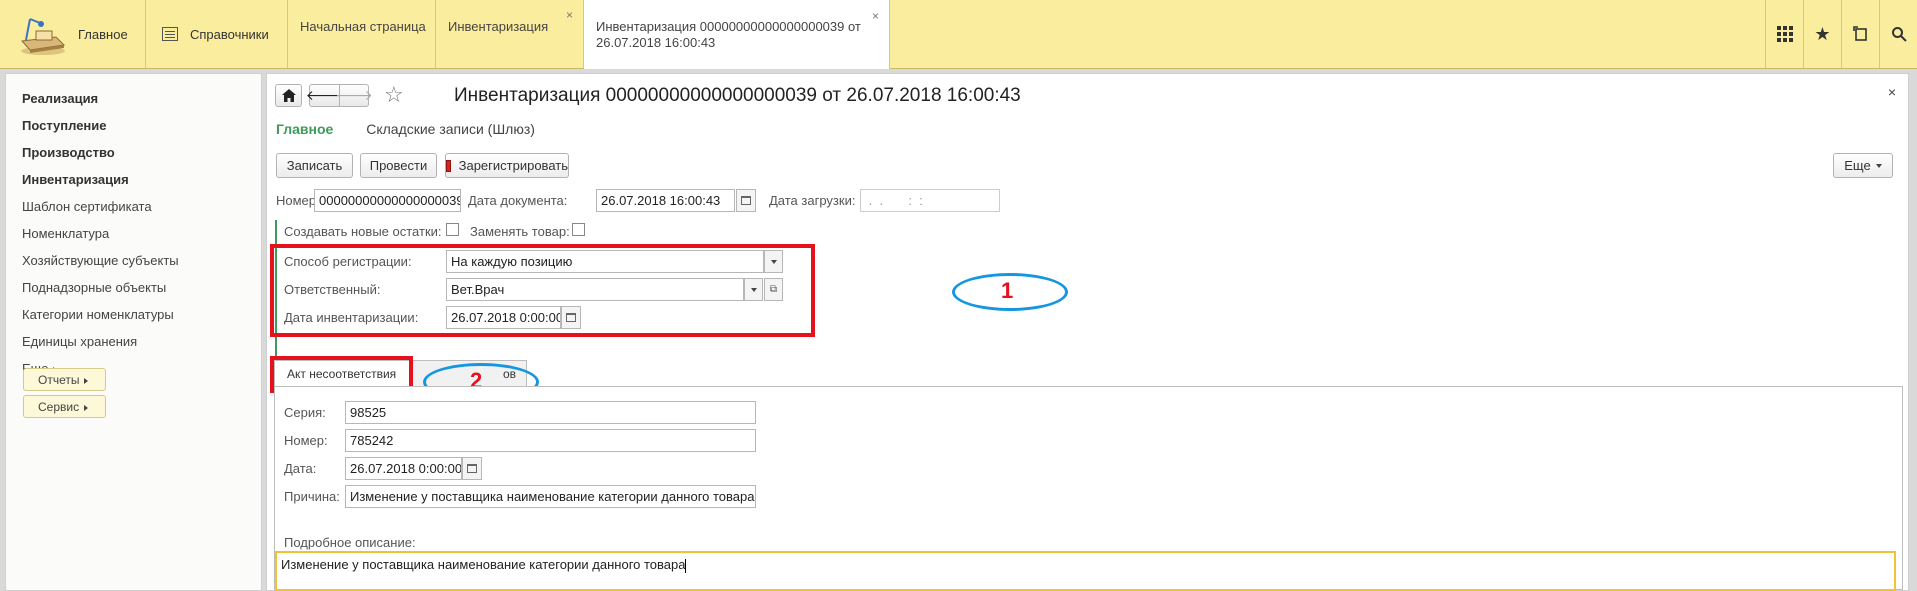 This screenshot has width=1917, height=591. I want to click on star-icon: ★, so click(1822, 34).